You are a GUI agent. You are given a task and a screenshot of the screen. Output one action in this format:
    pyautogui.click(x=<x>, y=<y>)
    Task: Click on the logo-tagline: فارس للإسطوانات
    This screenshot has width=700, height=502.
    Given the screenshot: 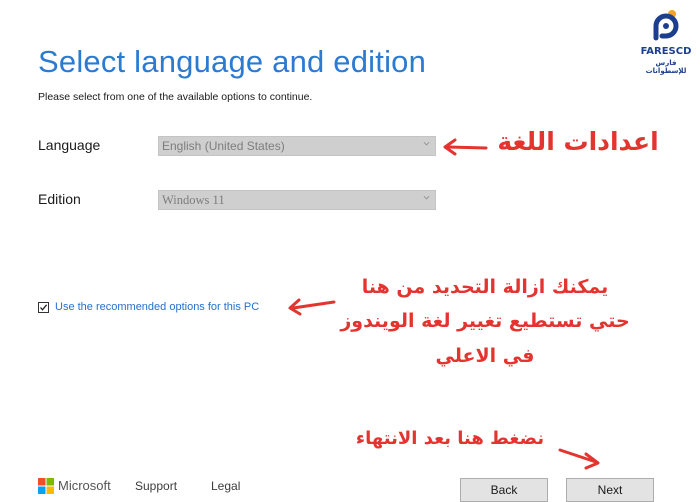 What is the action you would take?
    pyautogui.click(x=666, y=67)
    